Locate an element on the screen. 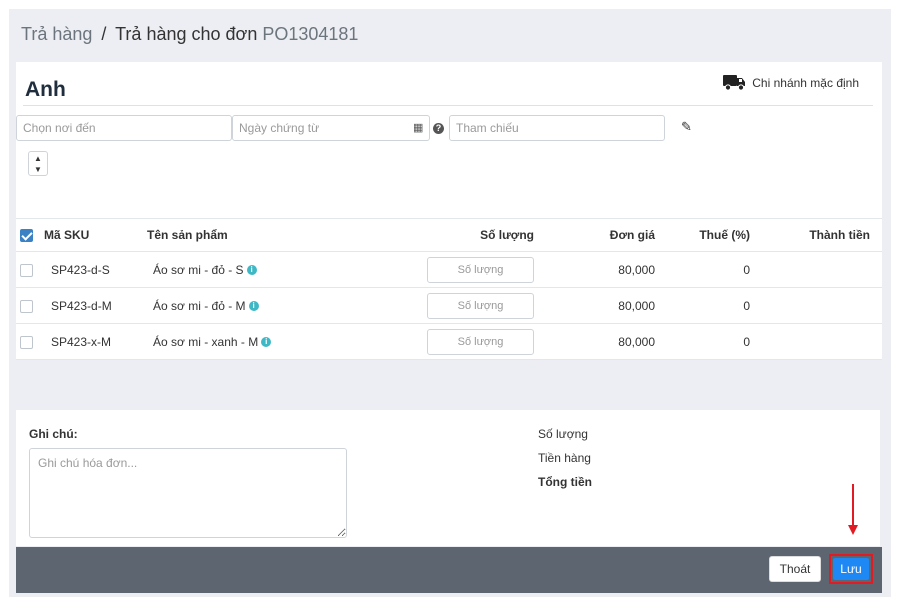 The height and width of the screenshot is (597, 900). note-textarea is located at coordinates (188, 493).